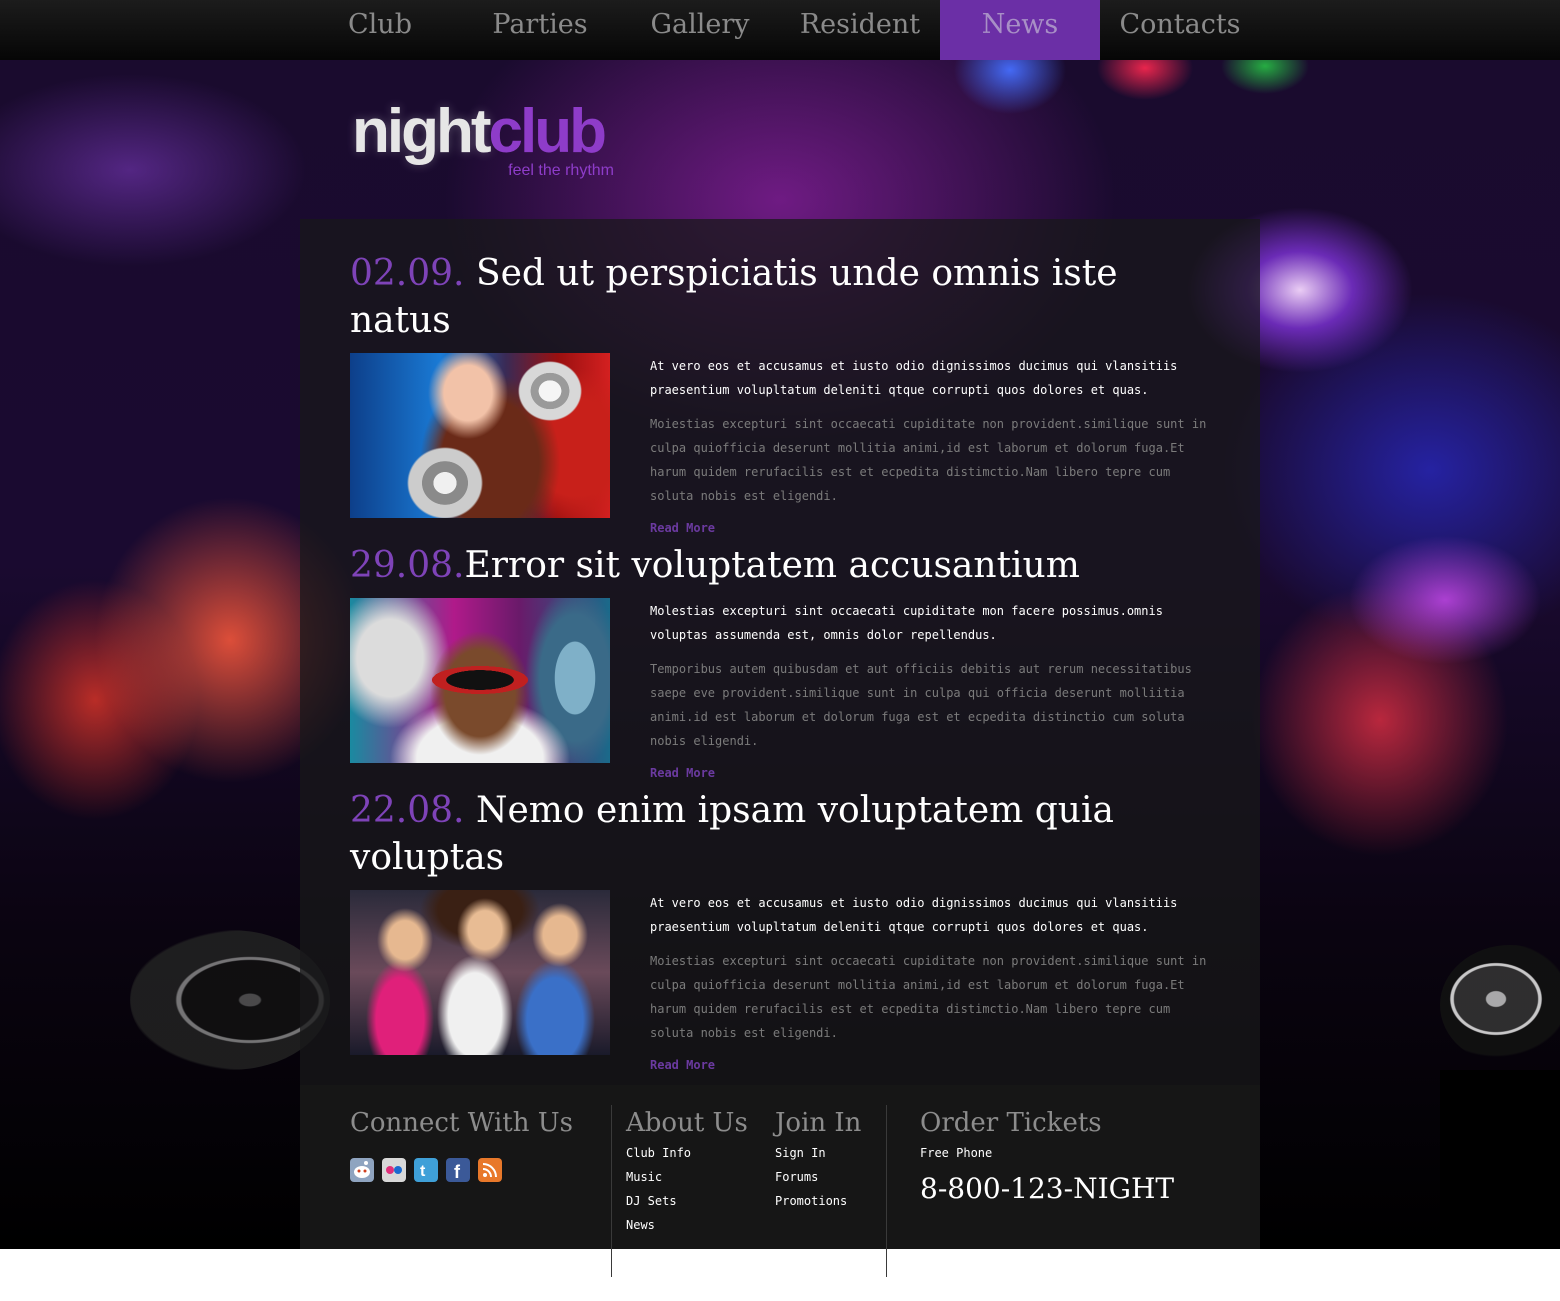  Describe the element at coordinates (818, 1123) in the screenshot. I see `footer-heading: Join In` at that location.